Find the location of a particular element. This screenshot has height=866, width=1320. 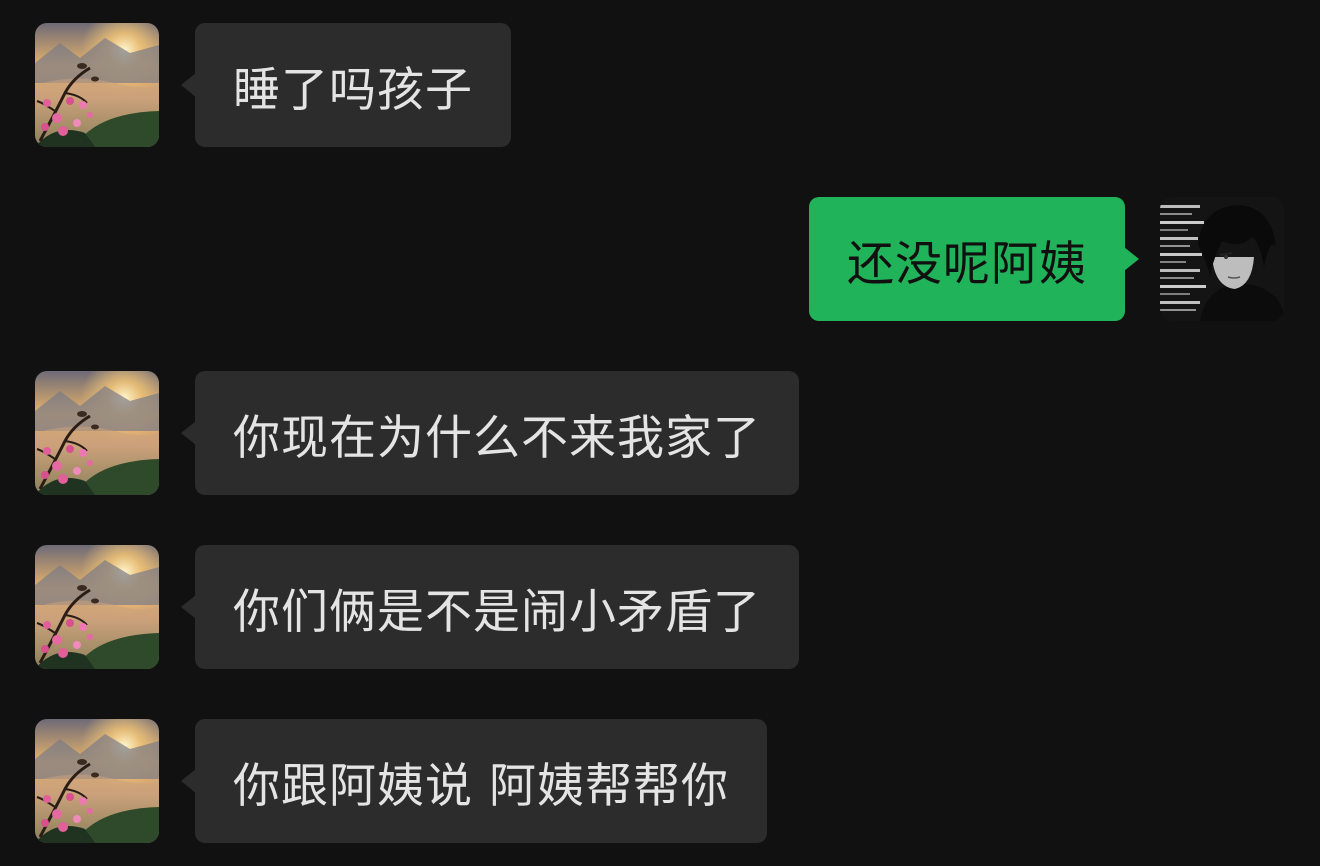

message-bubble-incoming: 你们俩是不是闹小矛盾了 is located at coordinates (497, 607).